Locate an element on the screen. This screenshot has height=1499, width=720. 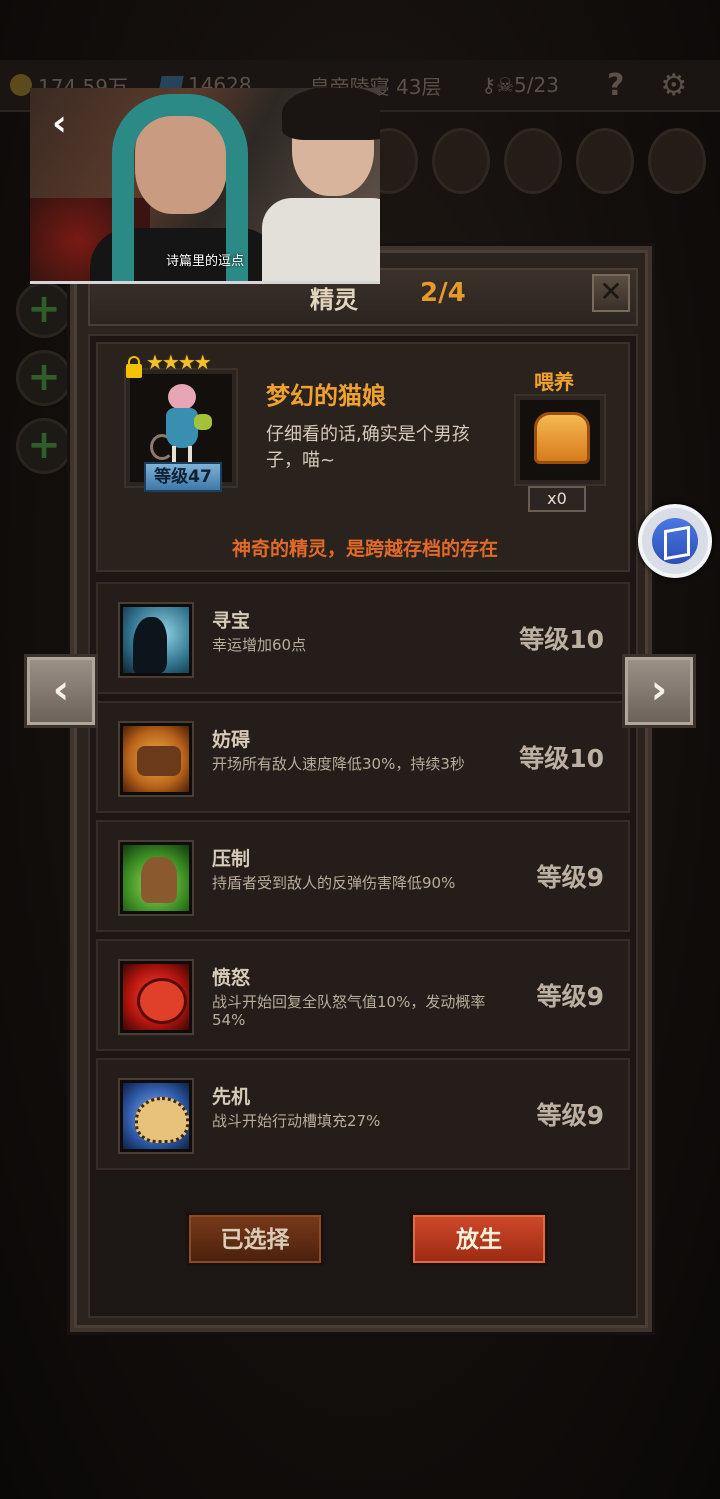
feed-label: 喂养 is located at coordinates (554, 382).